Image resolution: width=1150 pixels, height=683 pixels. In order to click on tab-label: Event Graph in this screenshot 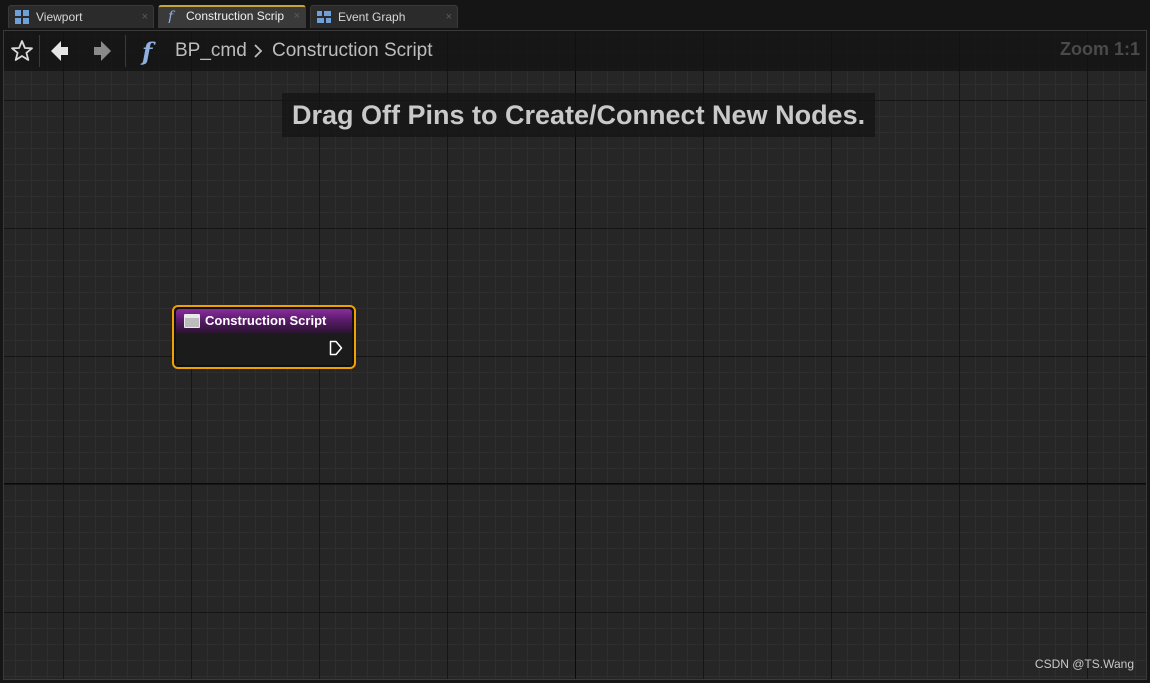, I will do `click(372, 17)`.